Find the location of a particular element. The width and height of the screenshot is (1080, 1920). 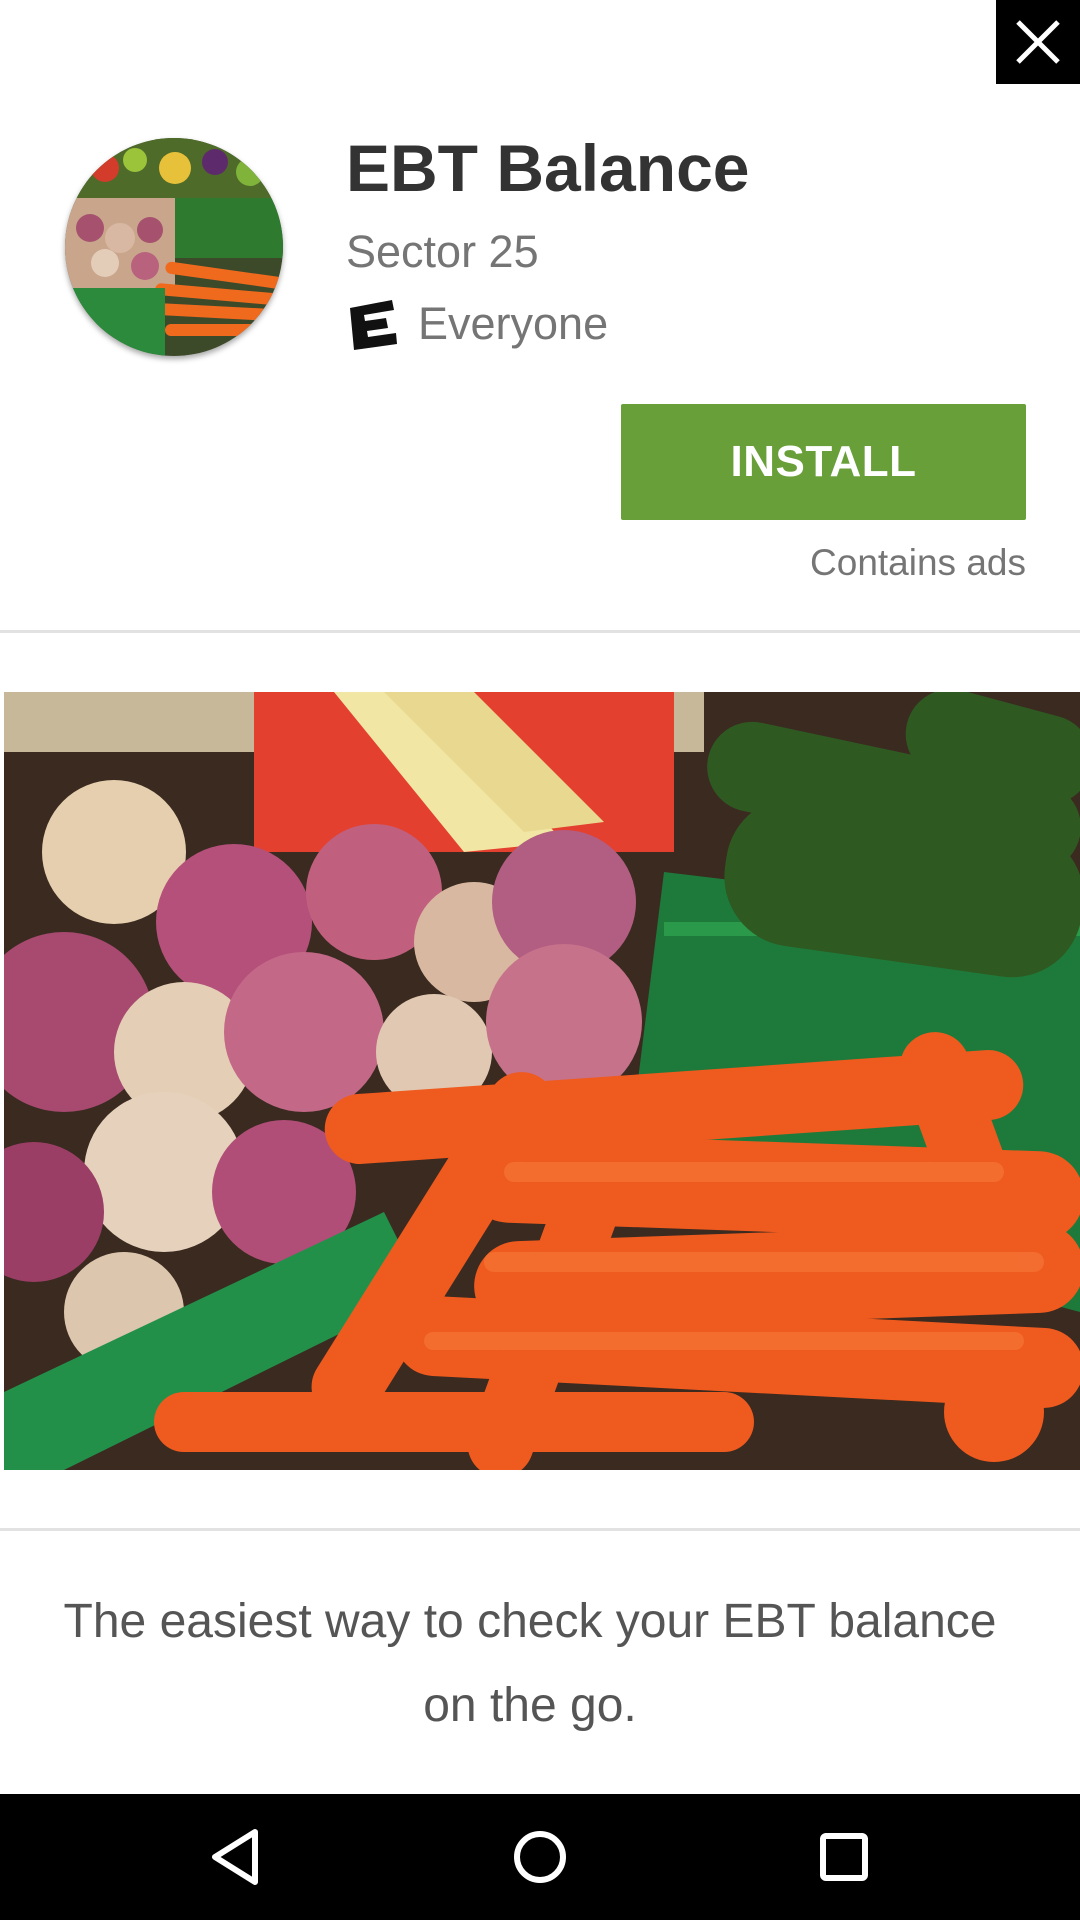

home-circle-icon is located at coordinates (540, 1857).